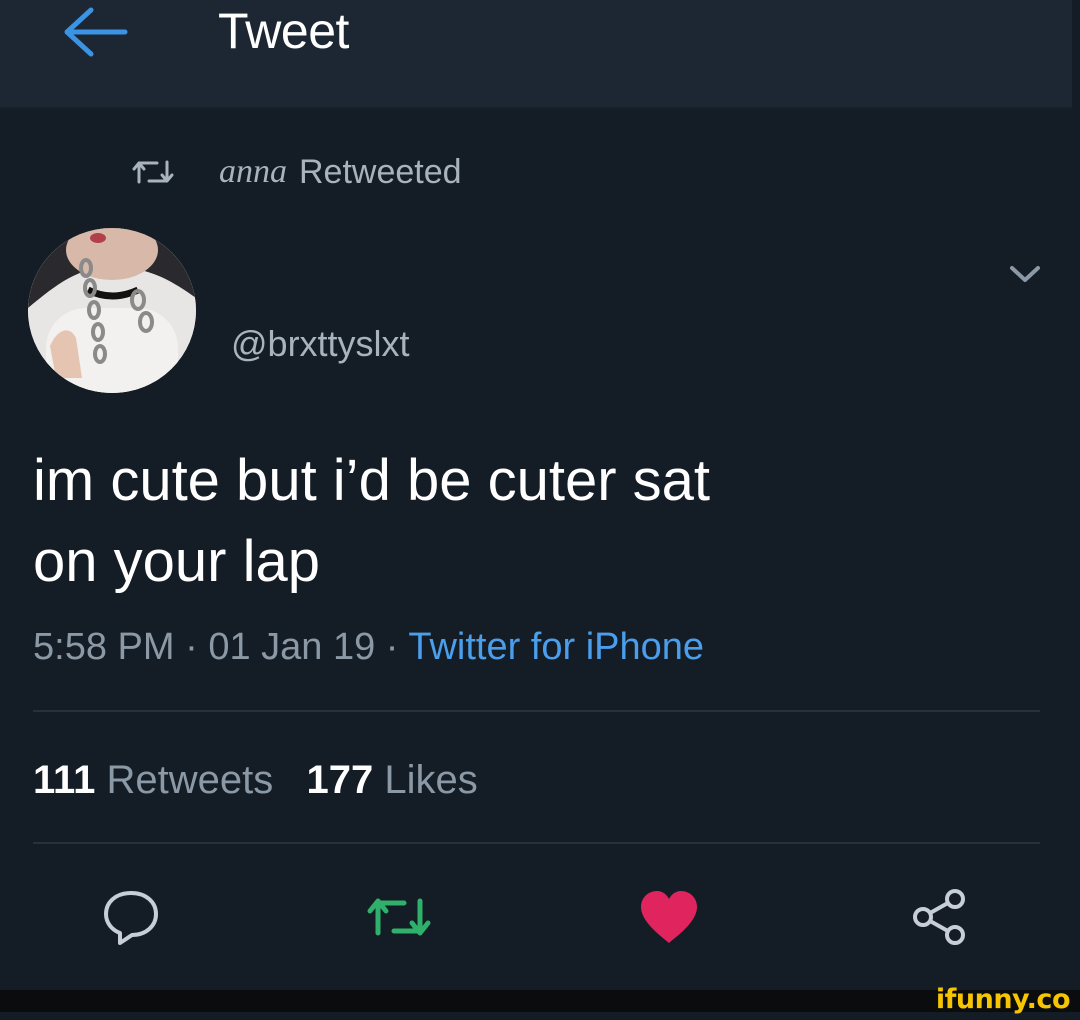 This screenshot has height=1020, width=1080. Describe the element at coordinates (190, 780) in the screenshot. I see `retweets-label: Retweets` at that location.